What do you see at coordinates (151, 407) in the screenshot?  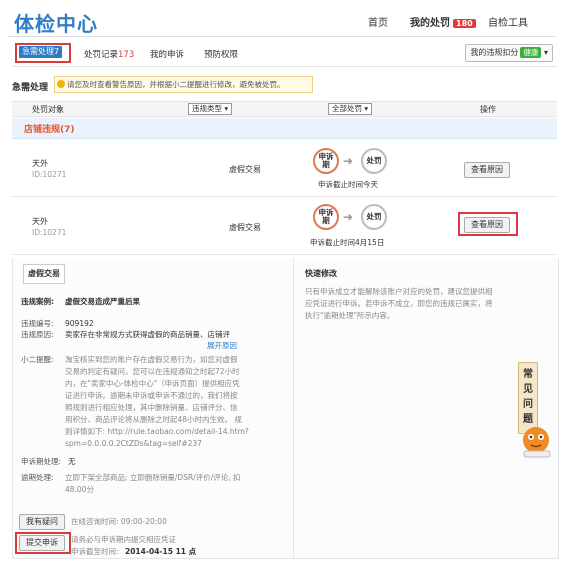 I see `reminder-line: 照规则进行相应处理，其中删除销量、店铺评分、信` at bounding box center [151, 407].